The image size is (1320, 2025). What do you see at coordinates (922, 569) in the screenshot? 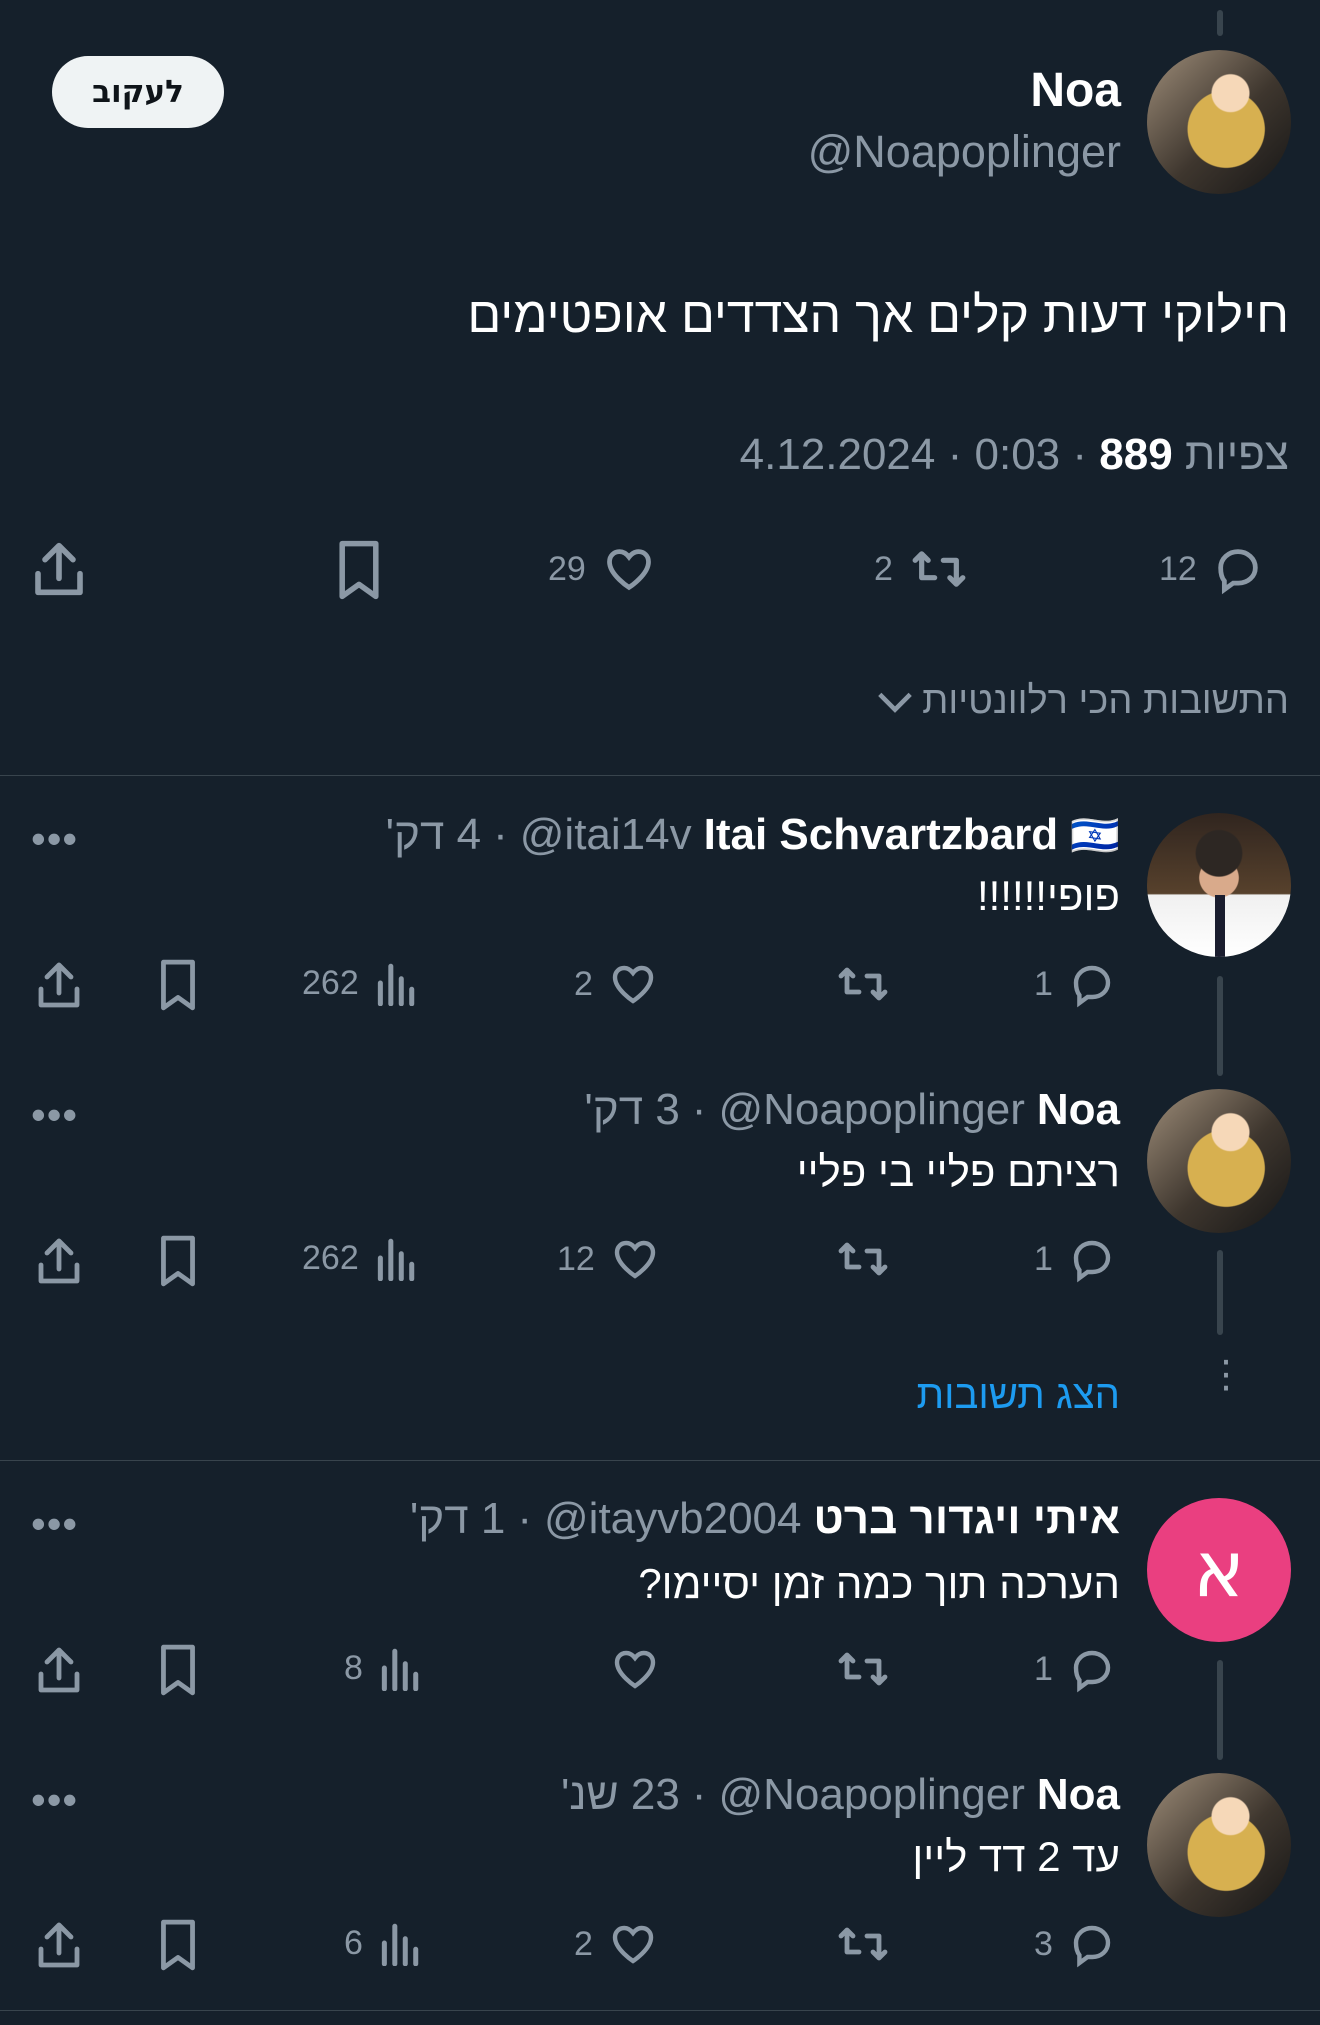
I see `main-repost-button: 2` at bounding box center [922, 569].